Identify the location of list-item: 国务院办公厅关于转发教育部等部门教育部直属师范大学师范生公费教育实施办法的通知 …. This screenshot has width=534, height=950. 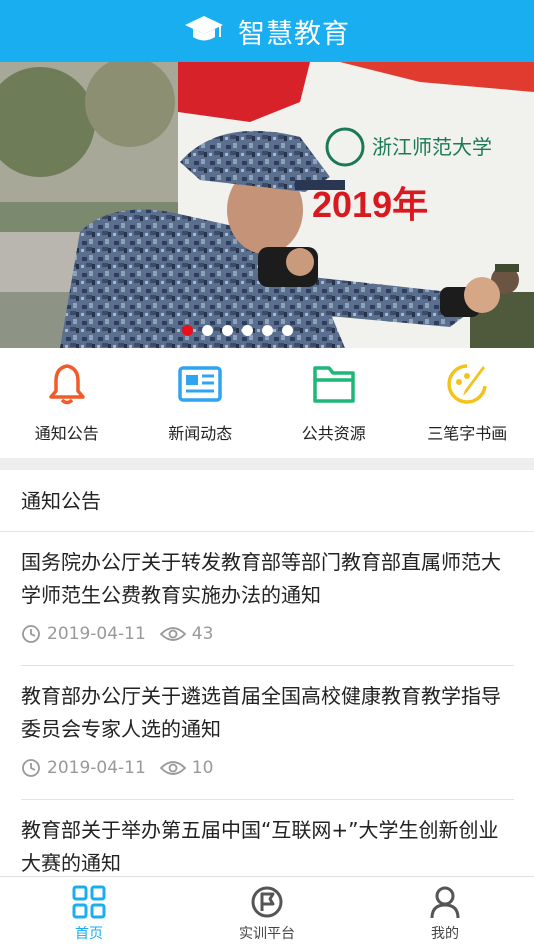
(267, 599).